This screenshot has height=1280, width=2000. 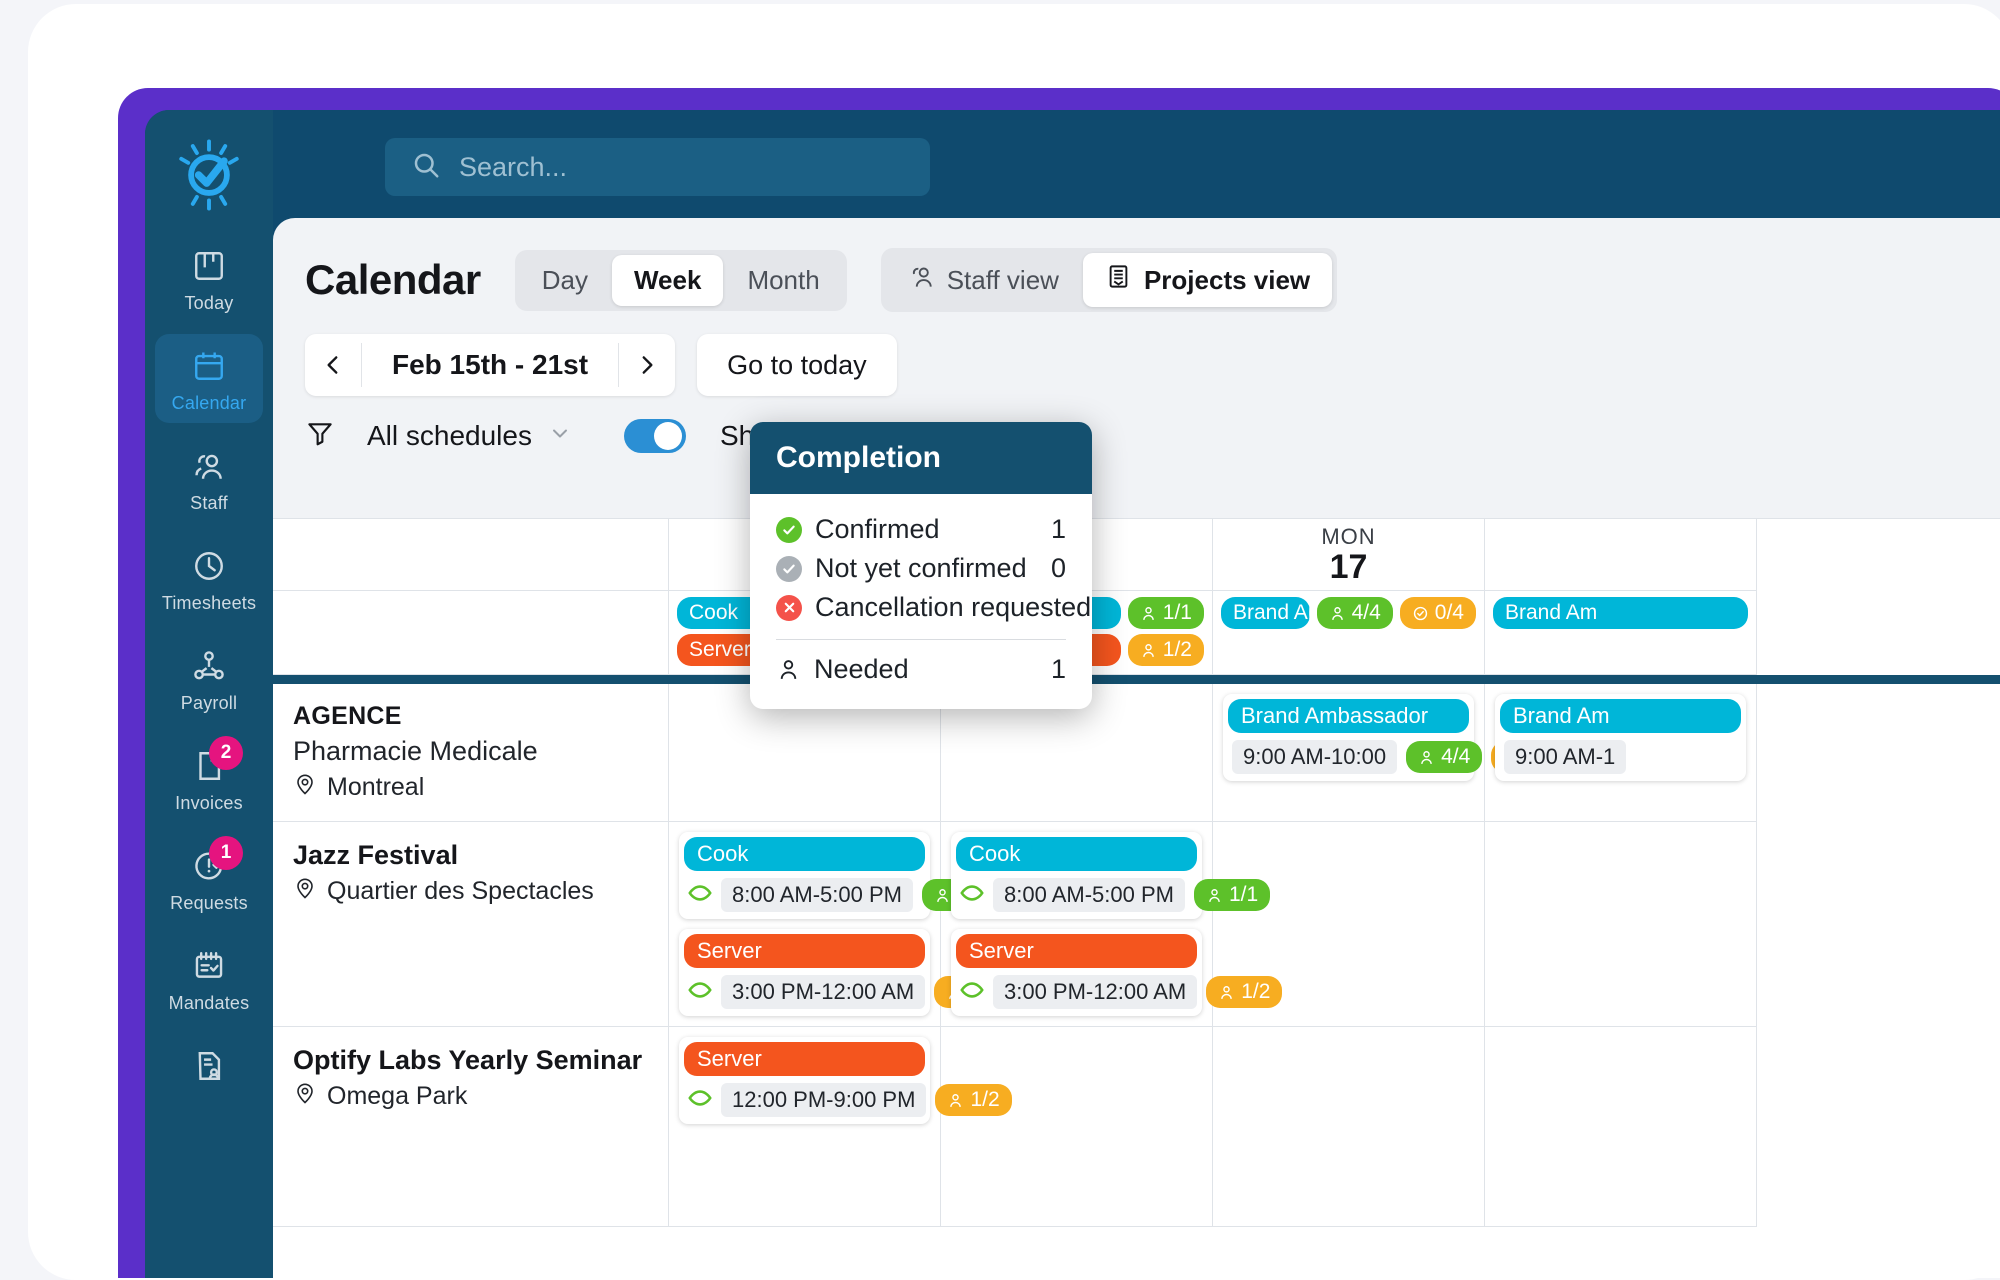 What do you see at coordinates (861, 669) in the screenshot?
I see `popup-label: Needed` at bounding box center [861, 669].